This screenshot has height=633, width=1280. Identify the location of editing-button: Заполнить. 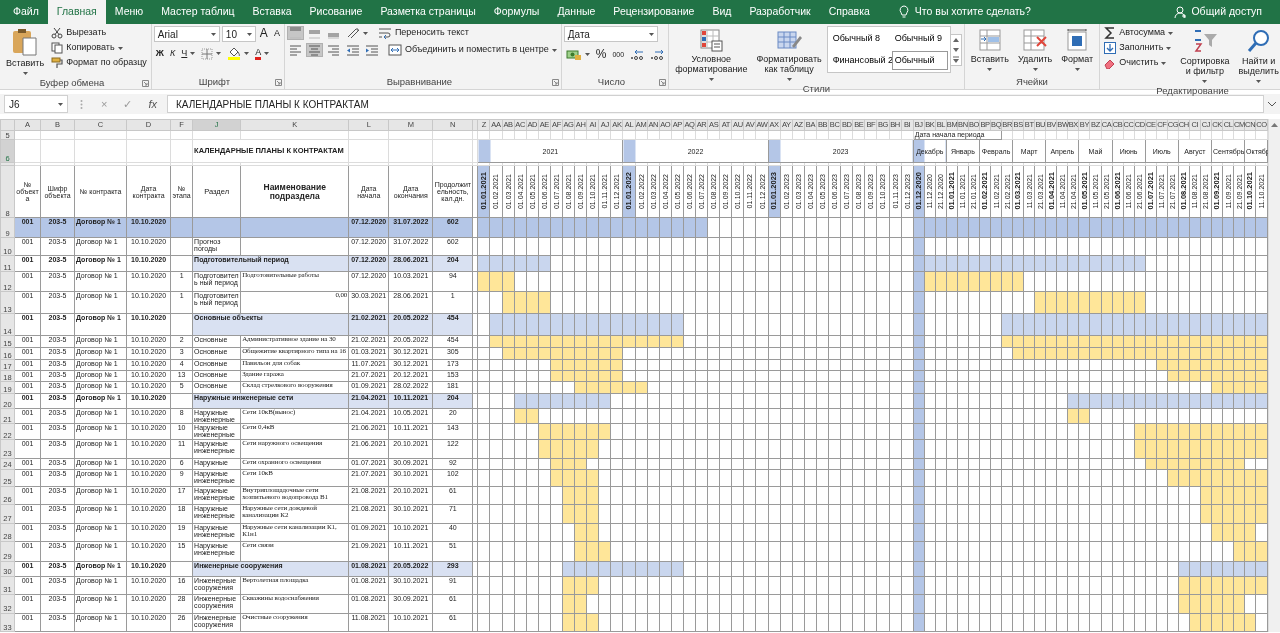
(1139, 48).